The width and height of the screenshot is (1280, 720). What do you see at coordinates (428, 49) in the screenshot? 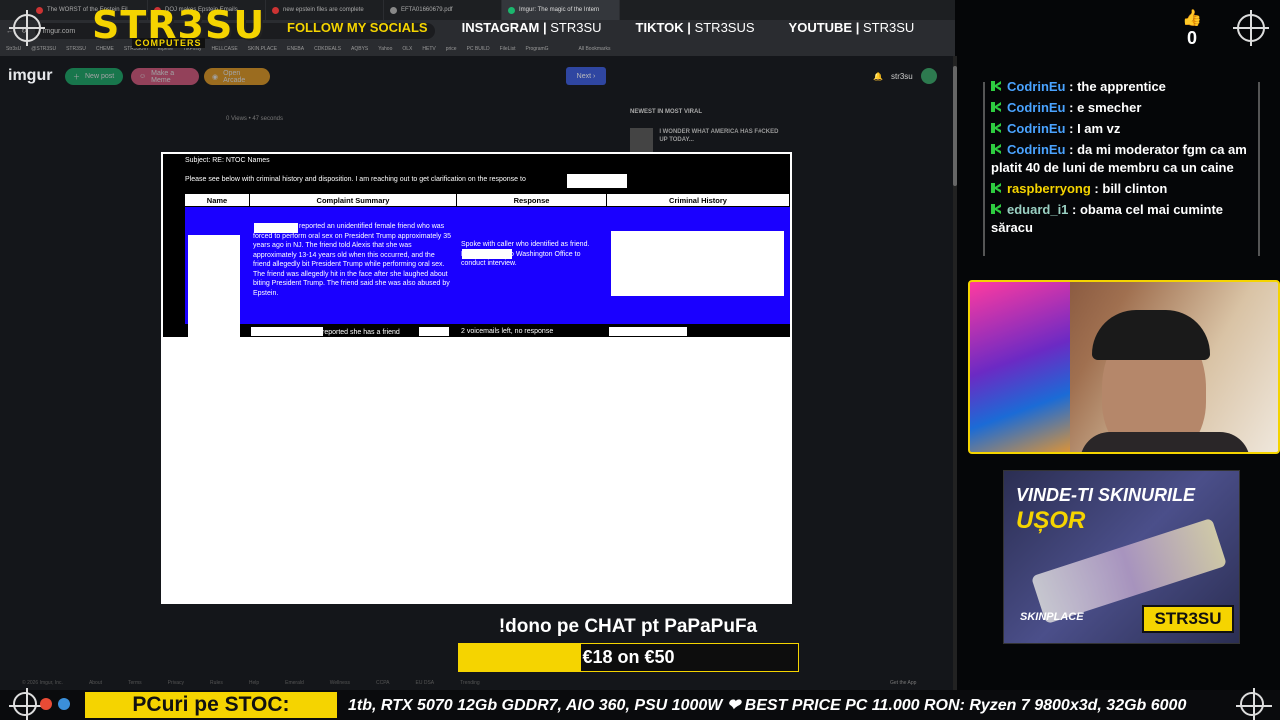
I see `bookmark: HETV` at bounding box center [428, 49].